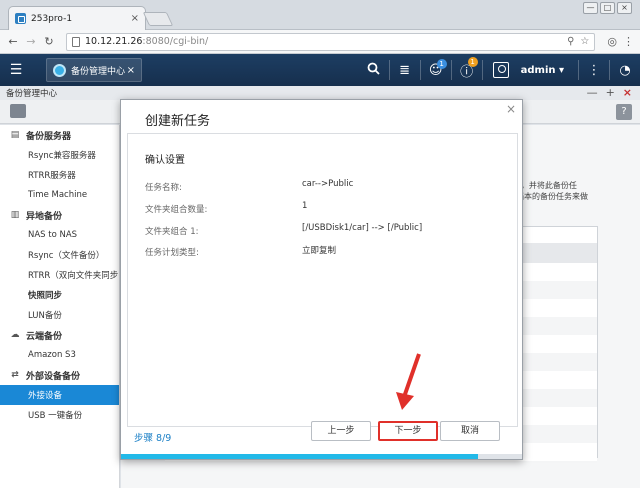  I want to click on notification-badge: 1, so click(441, 63).